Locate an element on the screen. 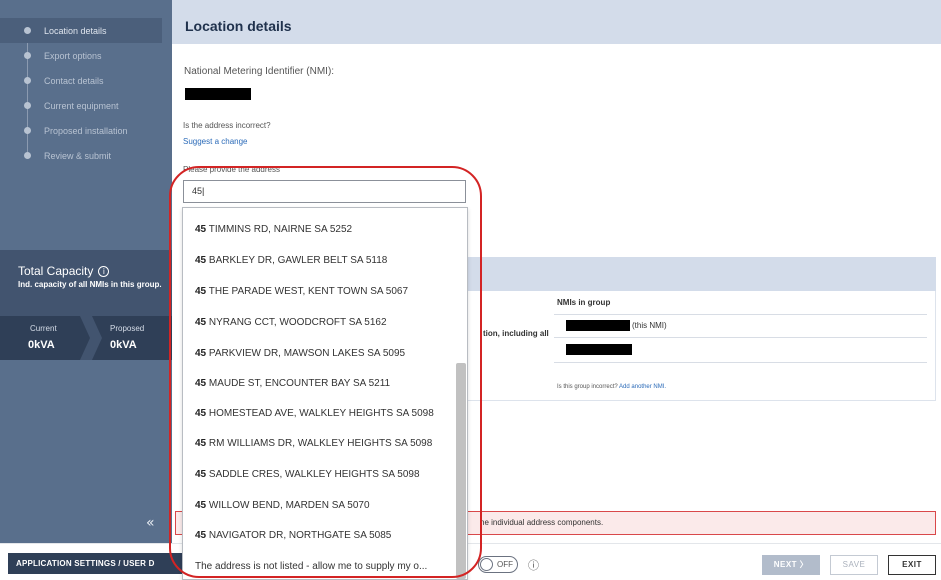 Image resolution: width=941 pixels, height=580 pixels. next-button: NEXT 〉 is located at coordinates (791, 565).